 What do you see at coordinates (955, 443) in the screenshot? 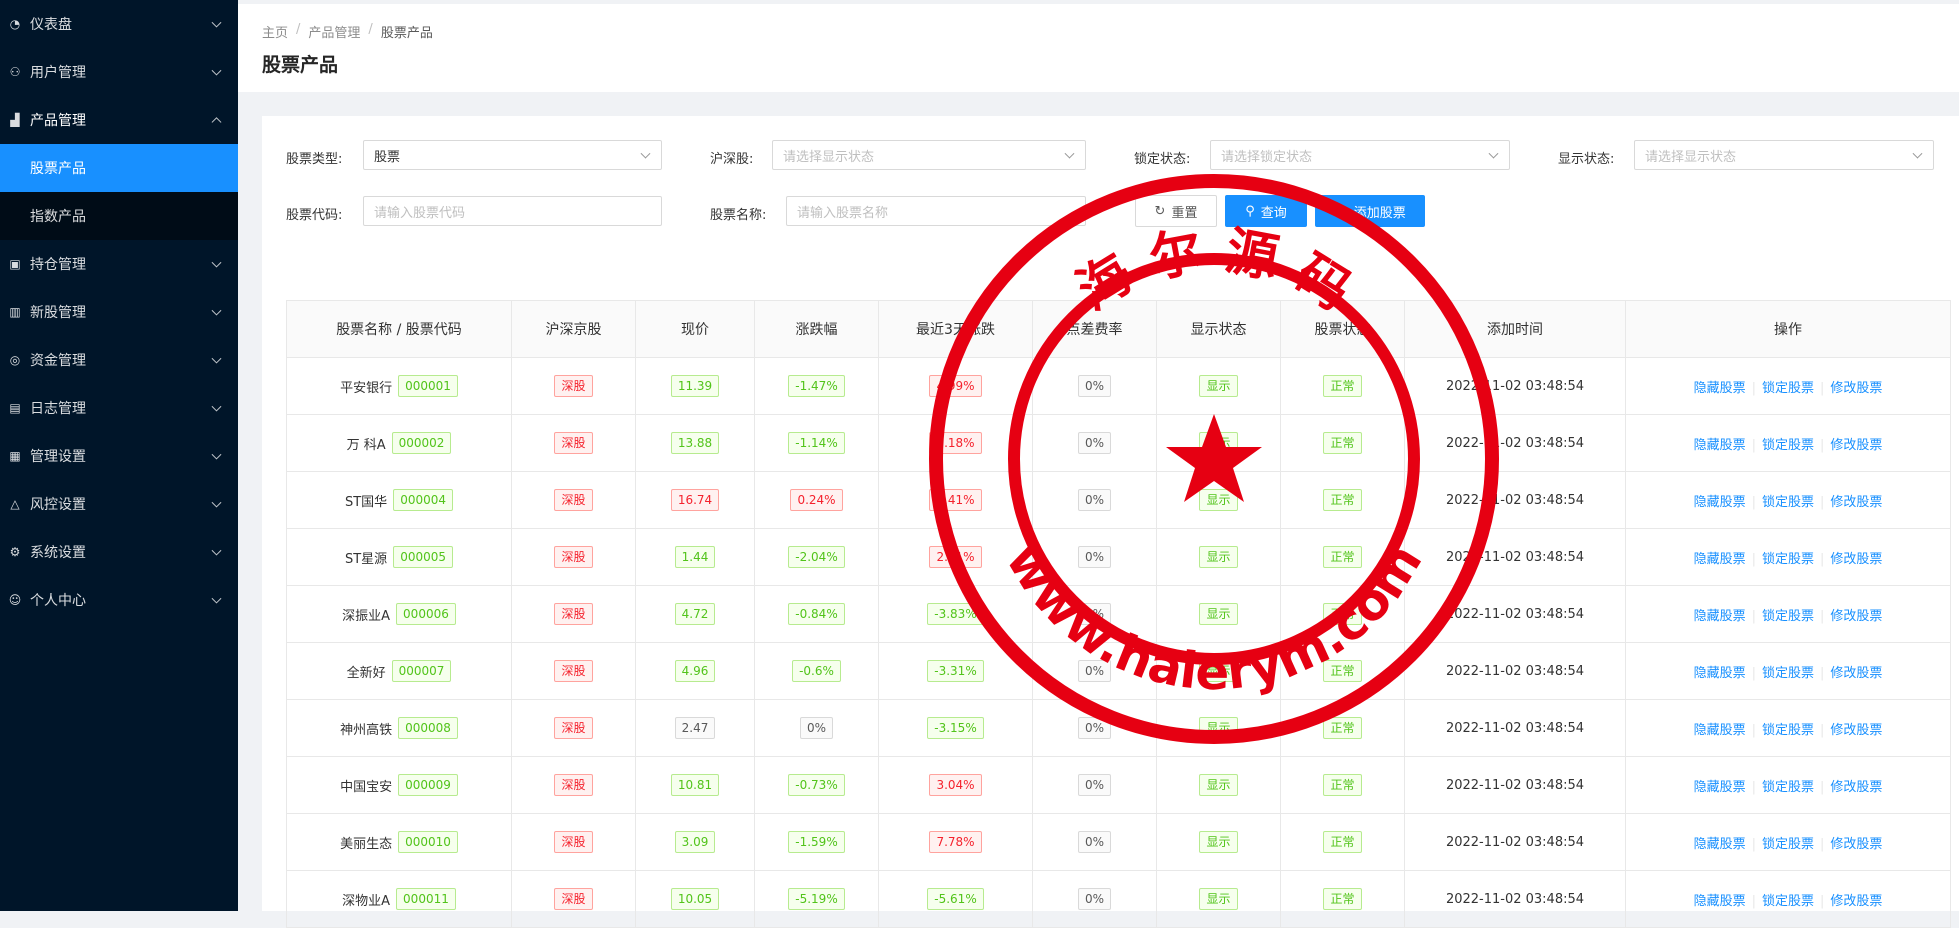
I see `change3-badge: 2.18%` at bounding box center [955, 443].